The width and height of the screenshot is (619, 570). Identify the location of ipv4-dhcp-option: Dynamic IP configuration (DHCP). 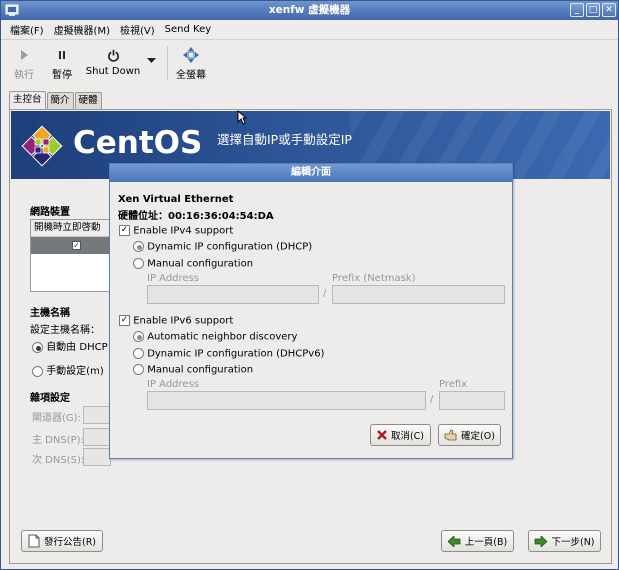
(222, 247).